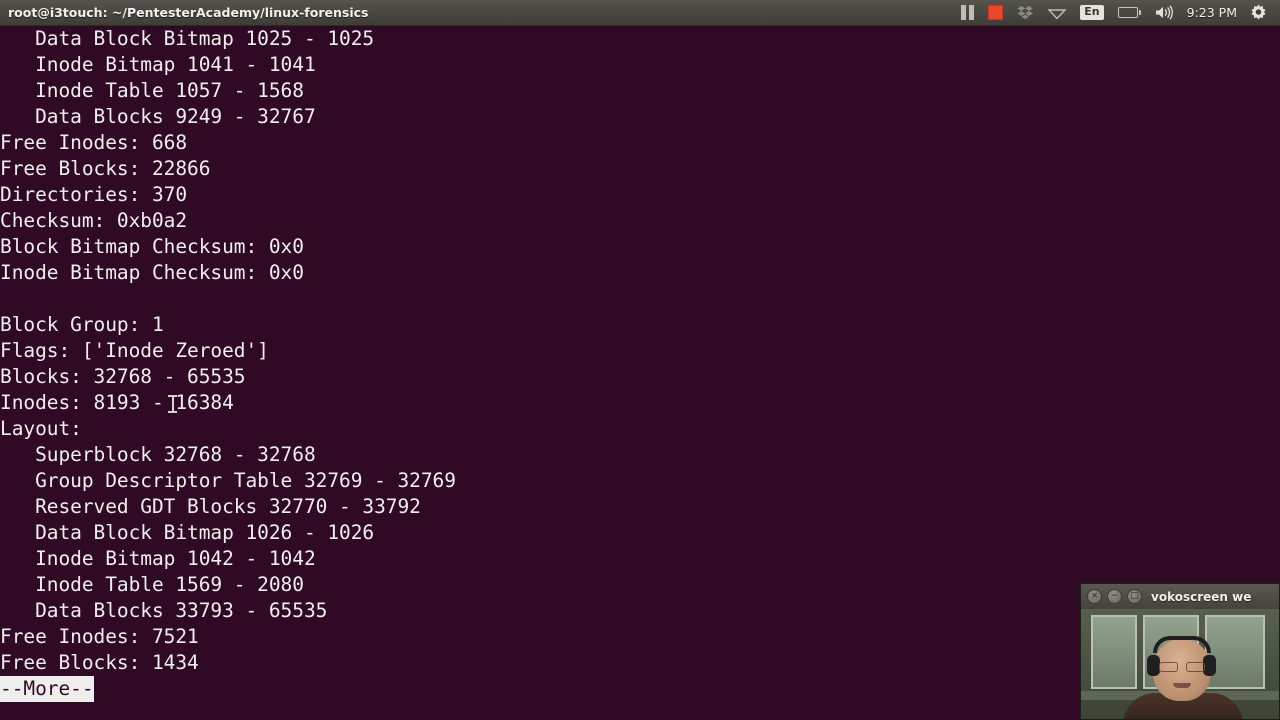 This screenshot has width=1280, height=720. I want to click on terminal-line: Directories: 370, so click(94, 194).